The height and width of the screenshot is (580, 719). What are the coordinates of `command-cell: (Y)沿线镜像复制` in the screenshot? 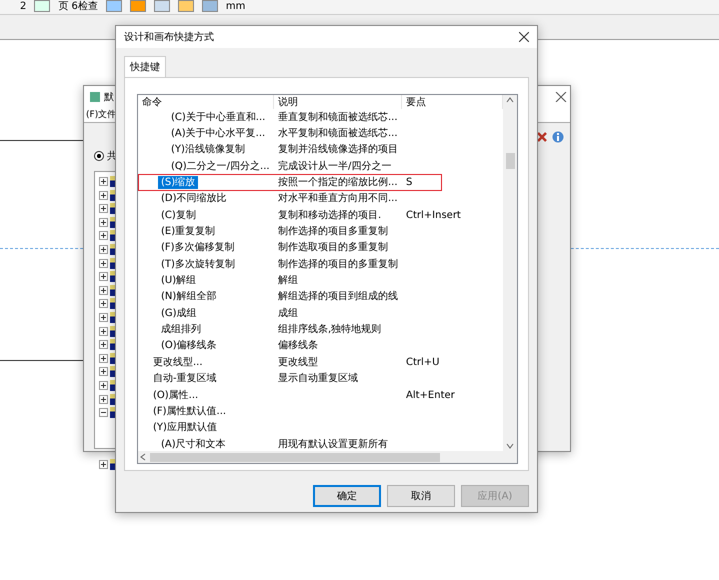 It's located at (208, 149).